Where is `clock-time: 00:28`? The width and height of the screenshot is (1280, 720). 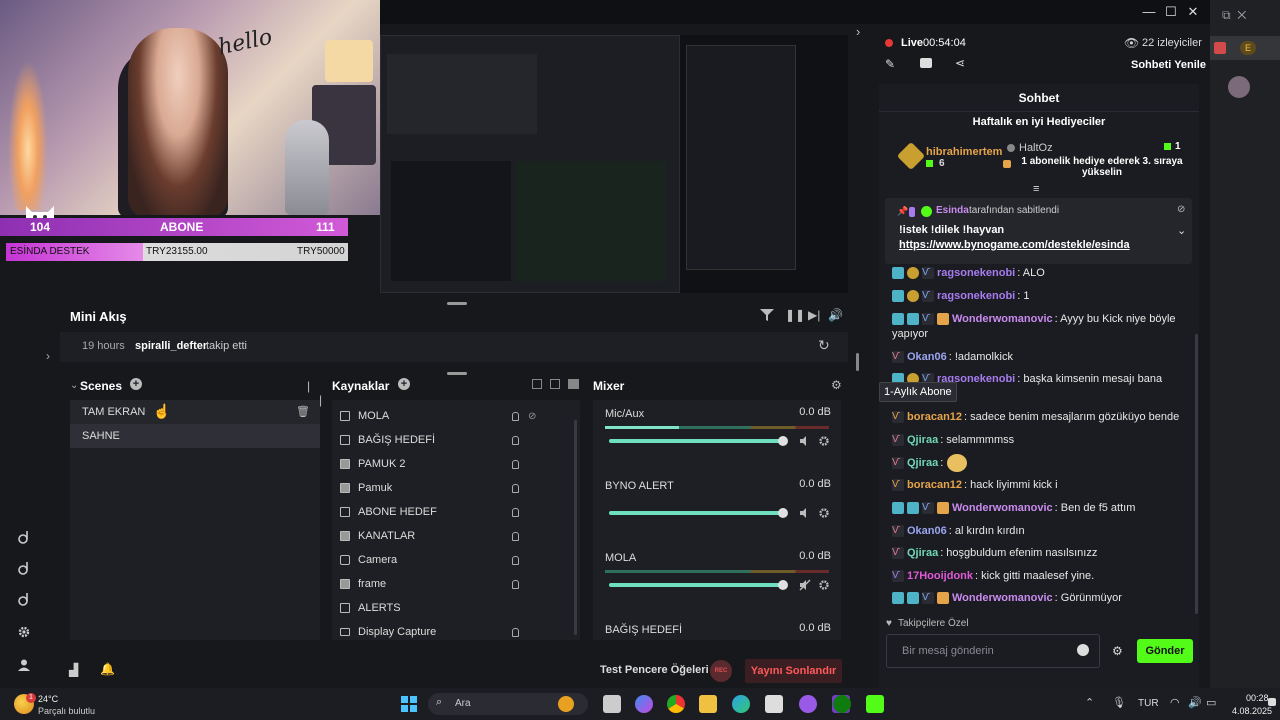 clock-time: 00:28 is located at coordinates (1257, 698).